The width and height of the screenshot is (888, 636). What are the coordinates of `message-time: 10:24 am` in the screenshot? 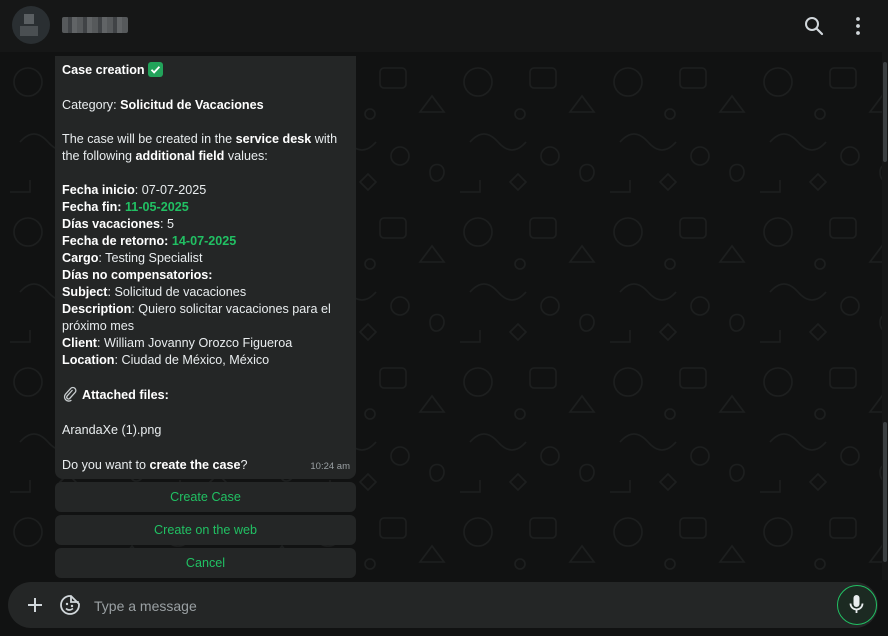 It's located at (330, 466).